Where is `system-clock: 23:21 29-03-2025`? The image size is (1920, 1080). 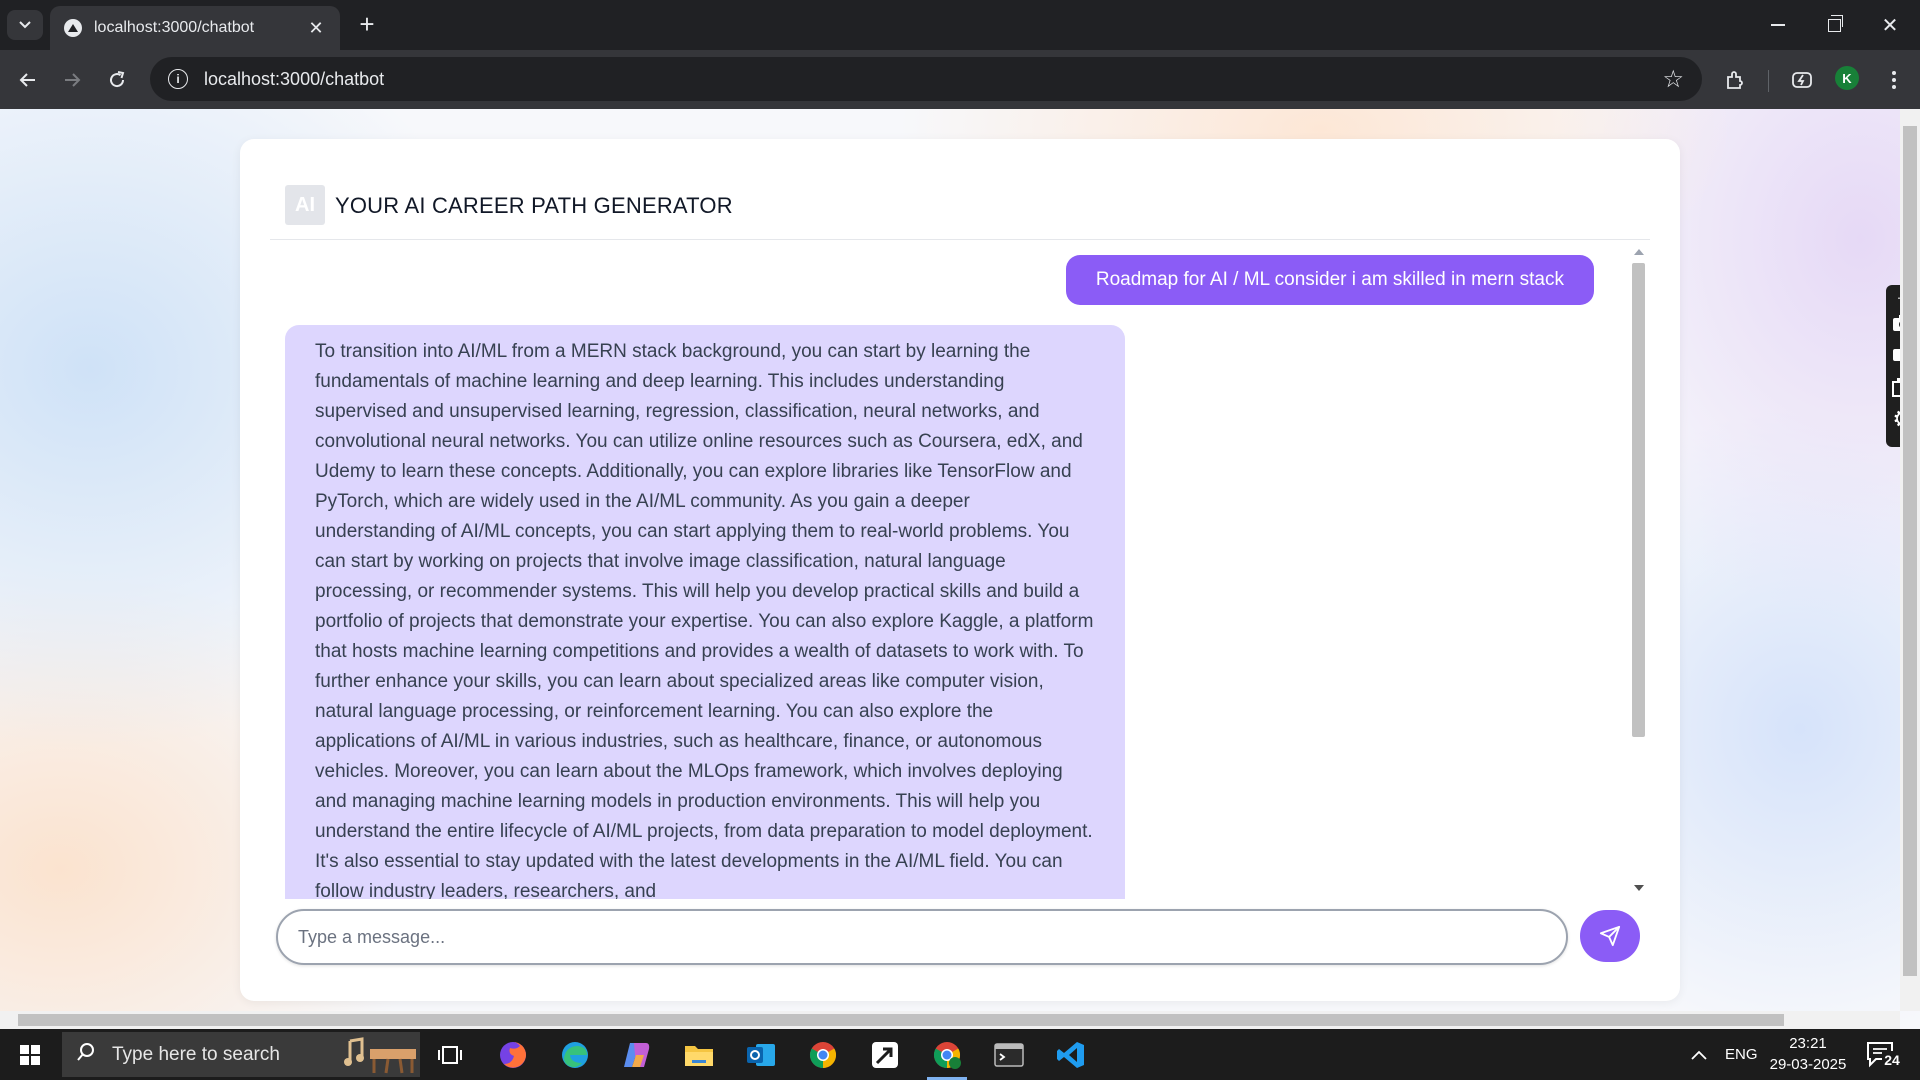 system-clock: 23:21 29-03-2025 is located at coordinates (1808, 1054).